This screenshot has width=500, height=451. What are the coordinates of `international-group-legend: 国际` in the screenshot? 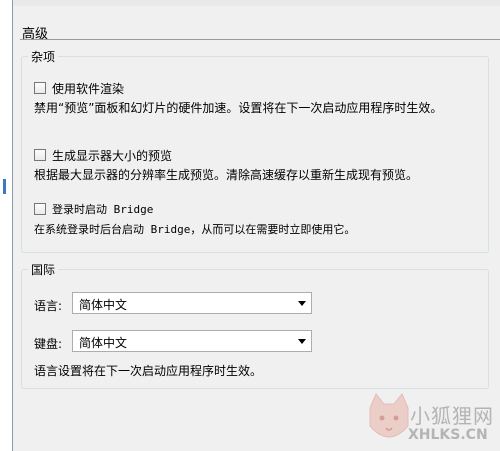 It's located at (43, 269).